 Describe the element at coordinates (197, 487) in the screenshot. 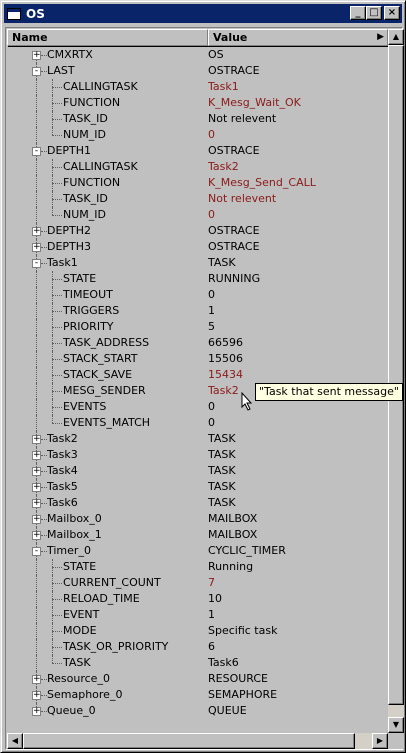

I see `tree-node: + Task5 TASK` at that location.